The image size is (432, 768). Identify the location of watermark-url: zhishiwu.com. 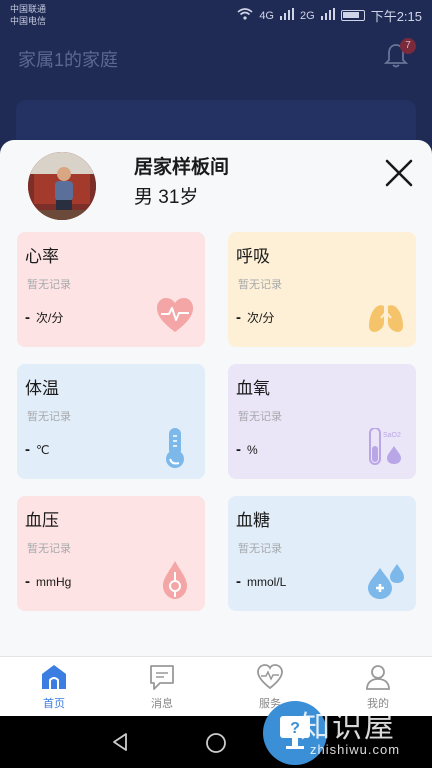
(355, 749).